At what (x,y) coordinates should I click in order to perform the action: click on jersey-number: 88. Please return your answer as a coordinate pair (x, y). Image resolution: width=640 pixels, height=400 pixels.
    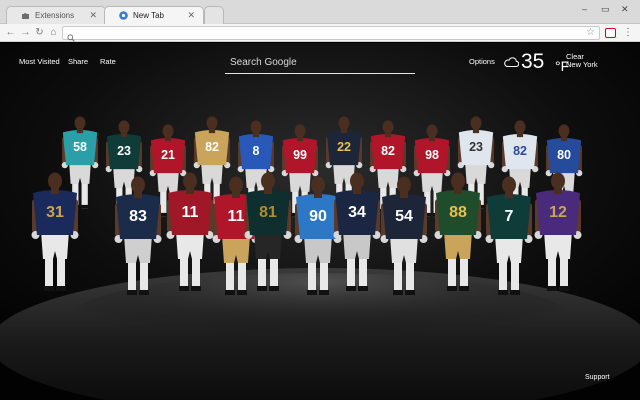
    Looking at the image, I should click on (458, 212).